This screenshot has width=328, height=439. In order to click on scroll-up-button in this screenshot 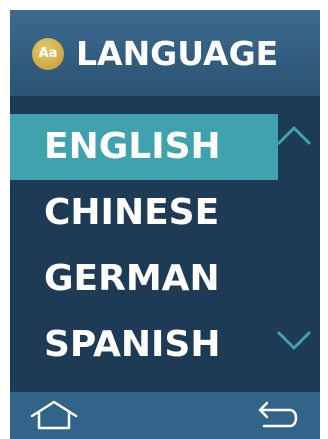, I will do `click(294, 135)`.